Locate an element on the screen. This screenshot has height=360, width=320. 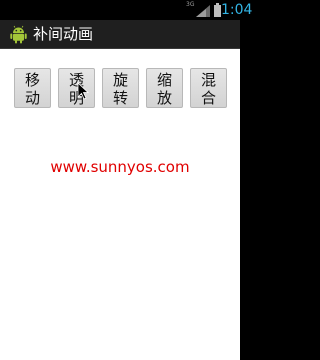
move-button-label-2: 动 is located at coordinates (32, 98).